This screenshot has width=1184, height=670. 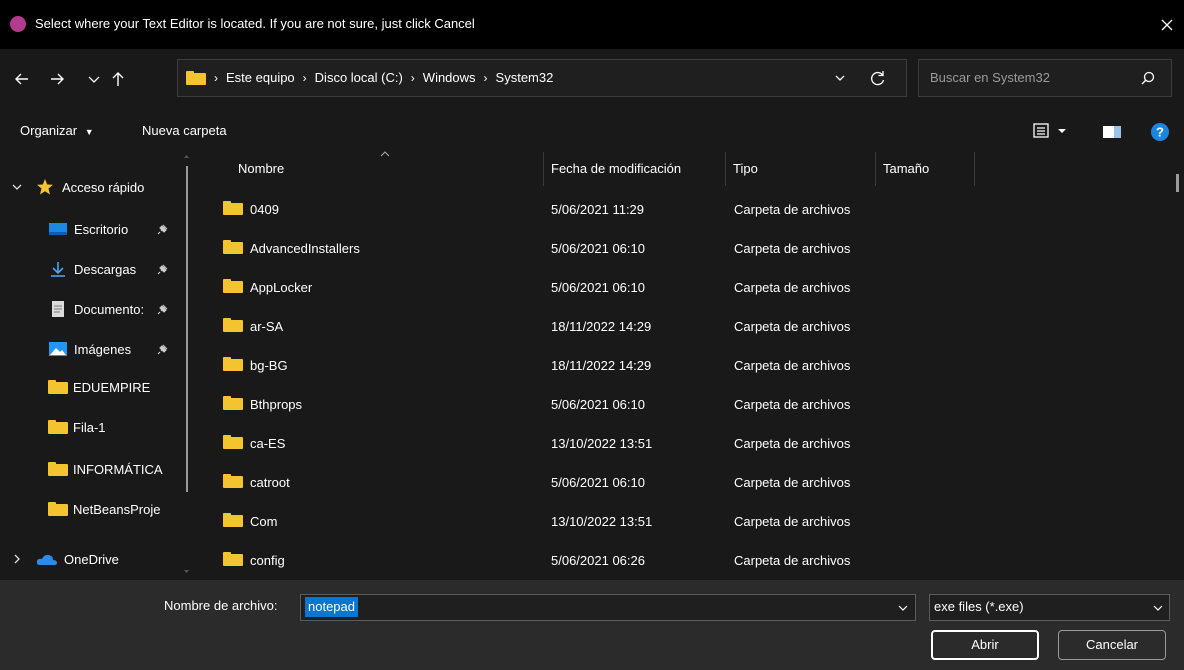 What do you see at coordinates (281, 287) in the screenshot?
I see `file-name: AppLocker` at bounding box center [281, 287].